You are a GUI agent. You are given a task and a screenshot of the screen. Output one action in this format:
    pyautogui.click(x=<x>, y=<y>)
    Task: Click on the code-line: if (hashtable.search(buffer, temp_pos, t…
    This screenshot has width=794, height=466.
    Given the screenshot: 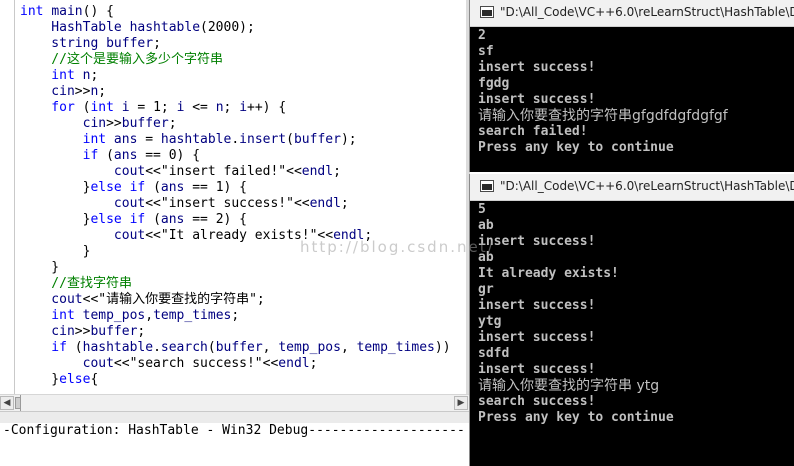 What is the action you would take?
    pyautogui.click(x=245, y=348)
    